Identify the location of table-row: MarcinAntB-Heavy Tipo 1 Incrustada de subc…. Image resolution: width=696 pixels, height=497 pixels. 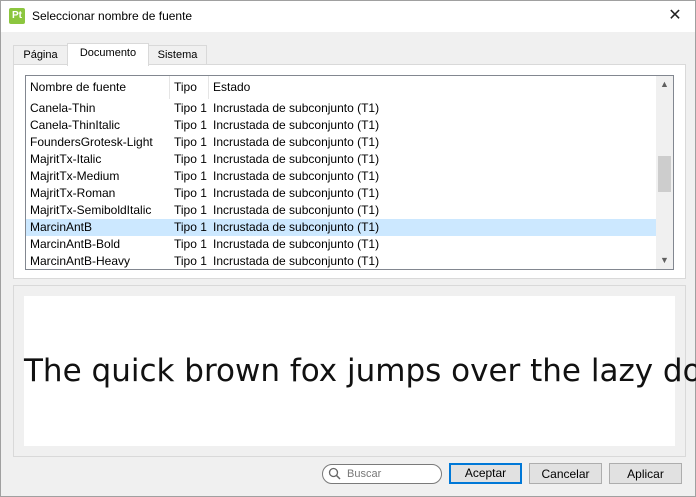
(341, 261).